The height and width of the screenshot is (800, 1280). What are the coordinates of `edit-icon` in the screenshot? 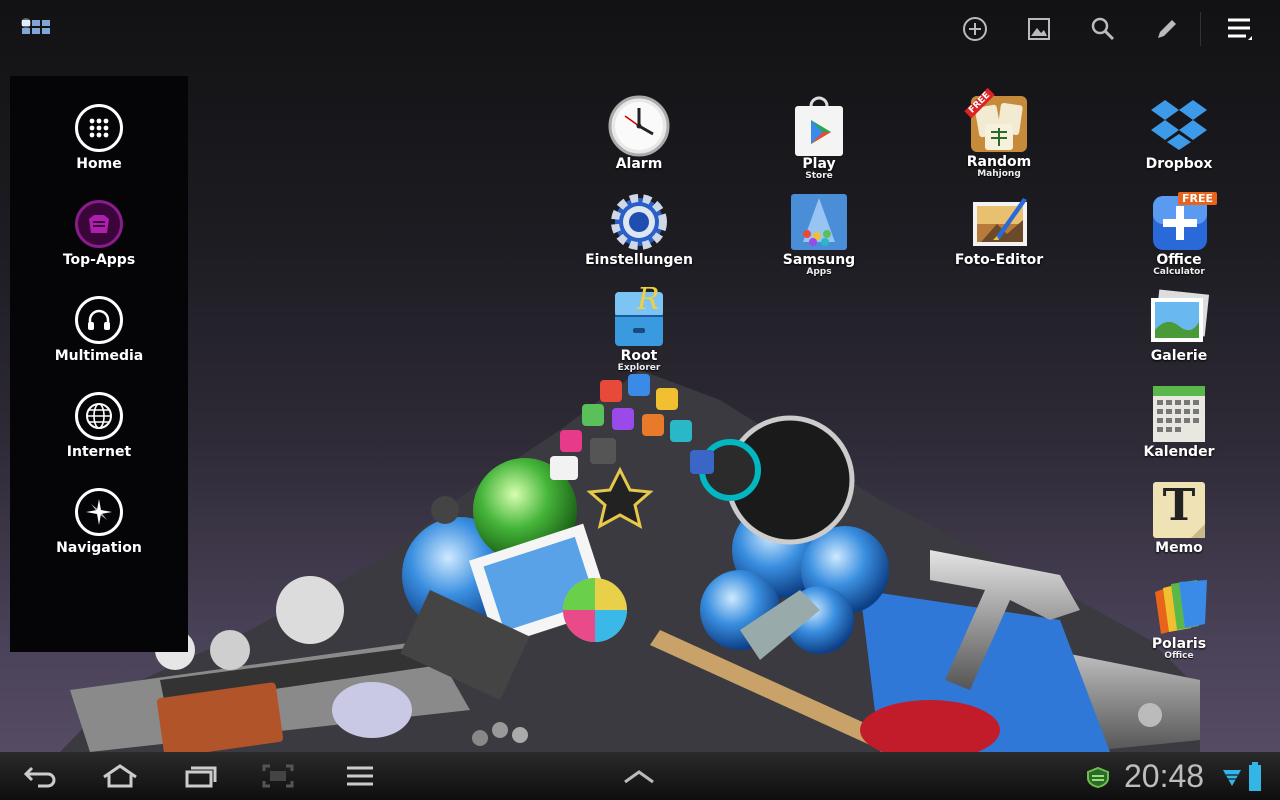 It's located at (1167, 29).